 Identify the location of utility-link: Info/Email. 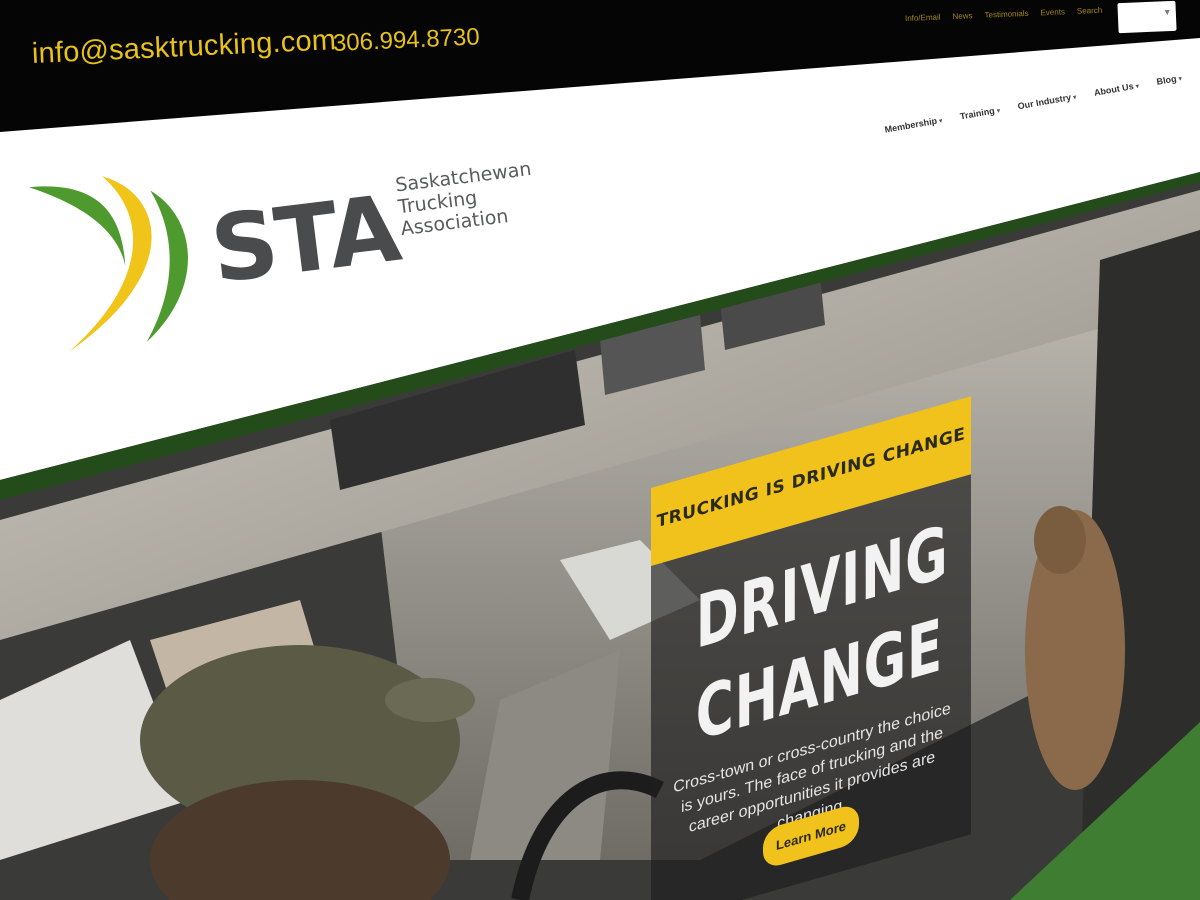
(923, 18).